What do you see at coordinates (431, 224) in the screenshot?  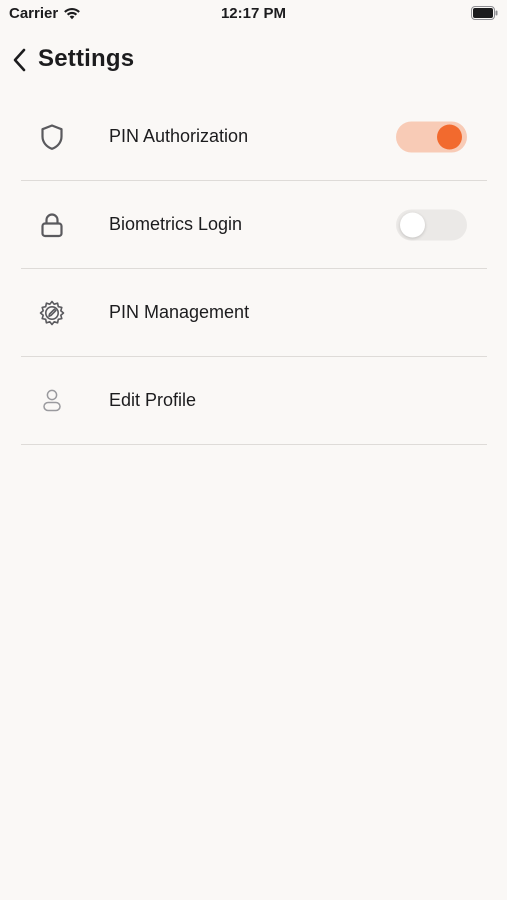 I see `biometrics-login-toggle` at bounding box center [431, 224].